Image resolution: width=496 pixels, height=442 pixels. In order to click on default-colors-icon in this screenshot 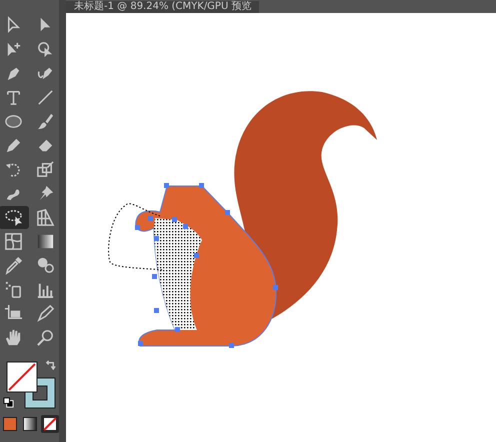, I will do `click(8, 402)`.